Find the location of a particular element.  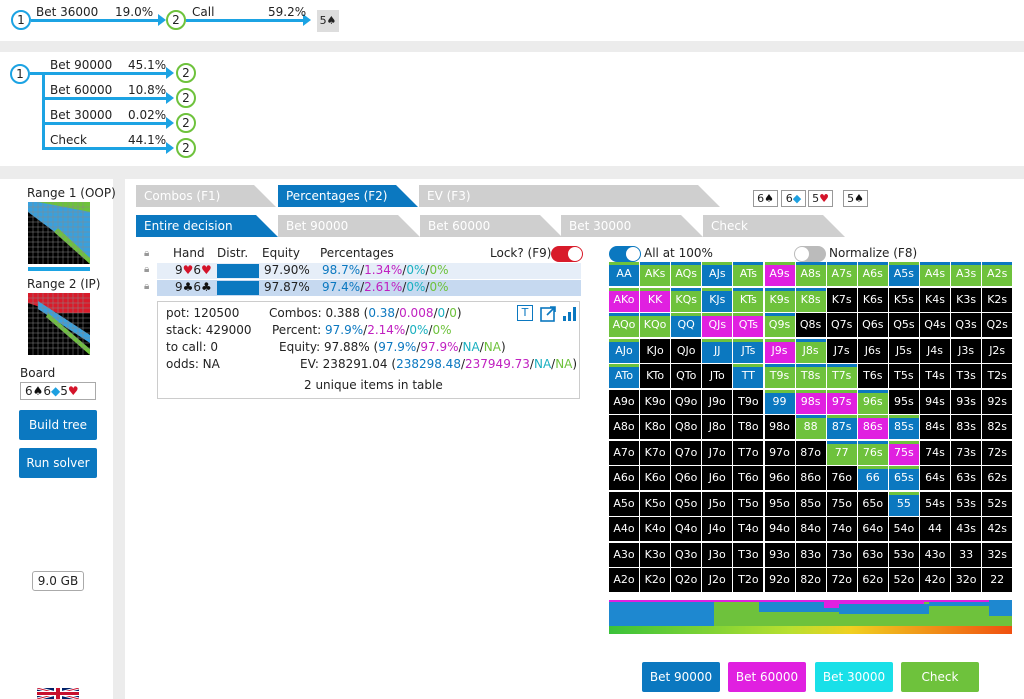

hand-grid-cell: 73o is located at coordinates (841, 554).